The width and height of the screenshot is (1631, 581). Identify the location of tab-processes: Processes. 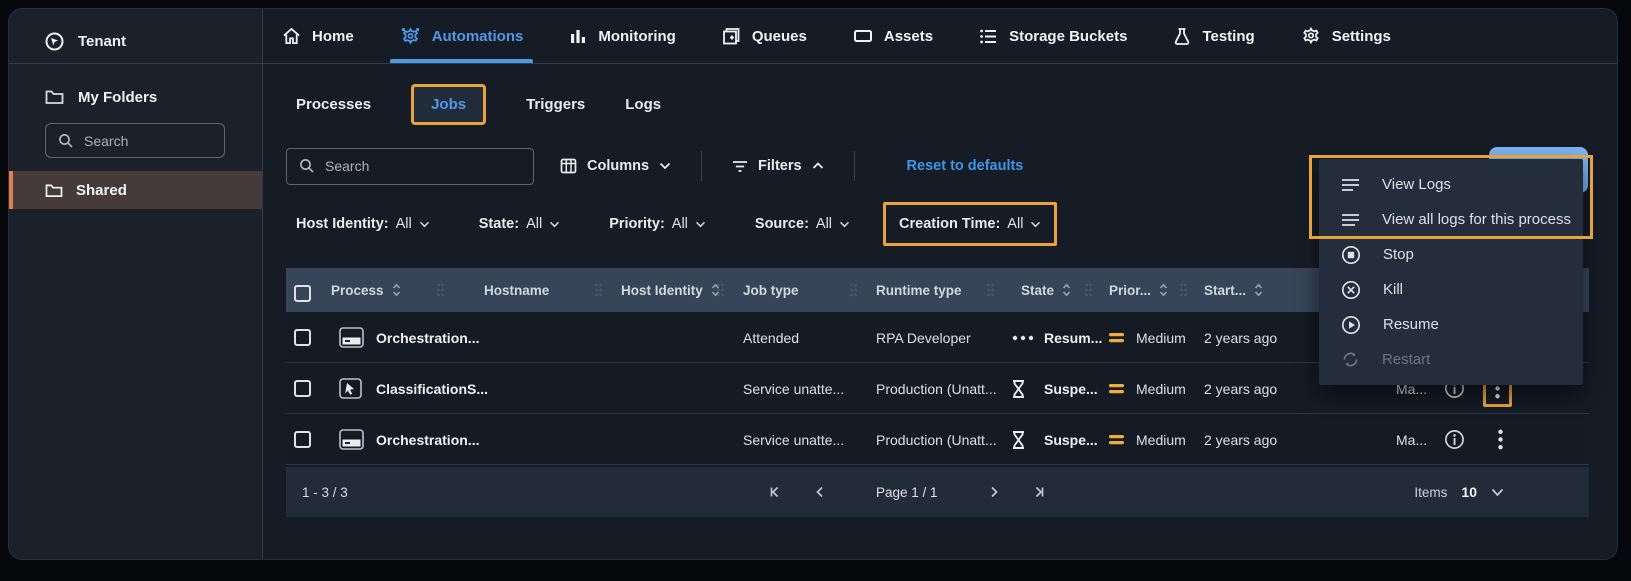
(333, 104).